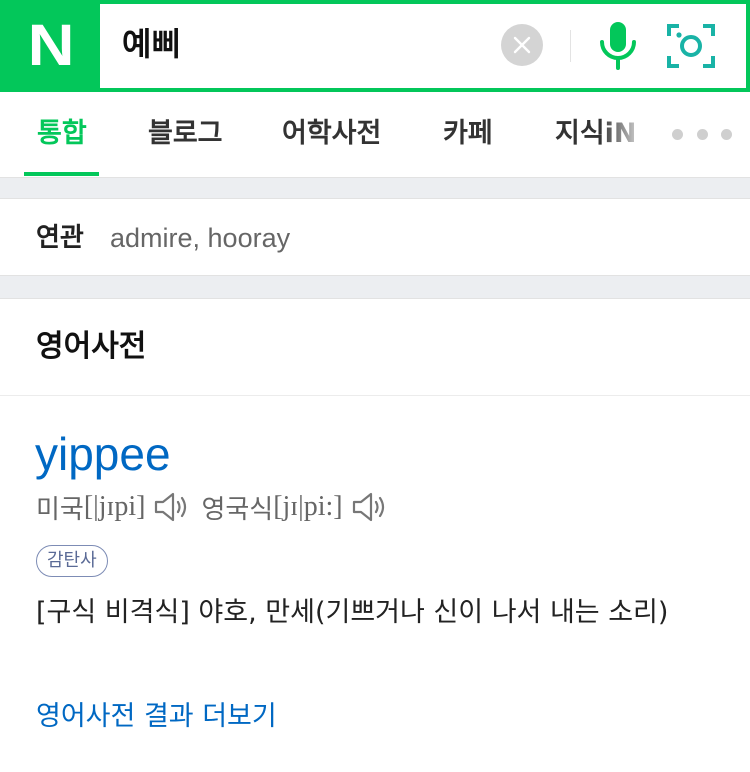 This screenshot has width=750, height=772. What do you see at coordinates (308, 506) in the screenshot?
I see `uk-pronunciation: [jɪ|pi:]` at bounding box center [308, 506].